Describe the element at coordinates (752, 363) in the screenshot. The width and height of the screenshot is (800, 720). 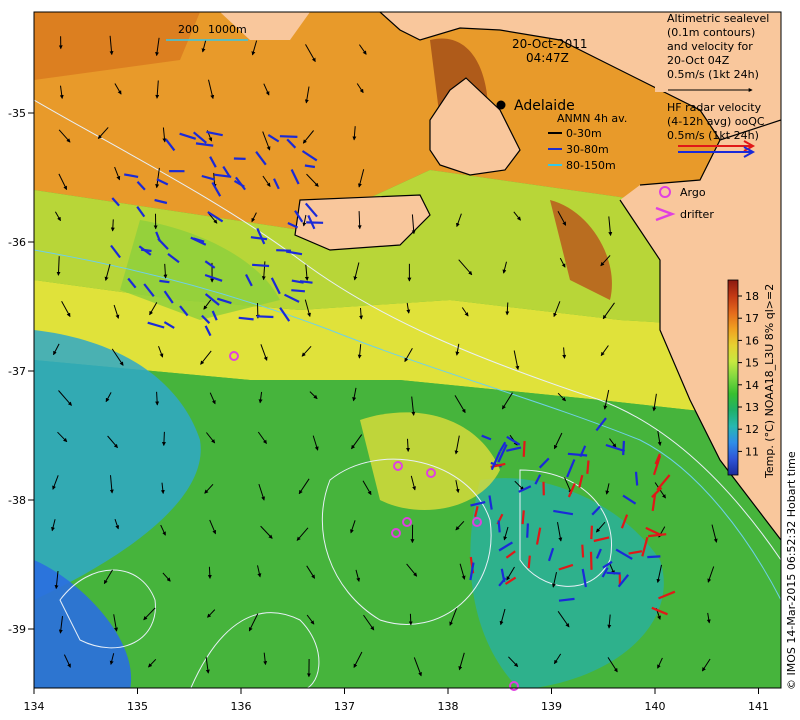
I see `colorbar-tick-label: 15` at that location.